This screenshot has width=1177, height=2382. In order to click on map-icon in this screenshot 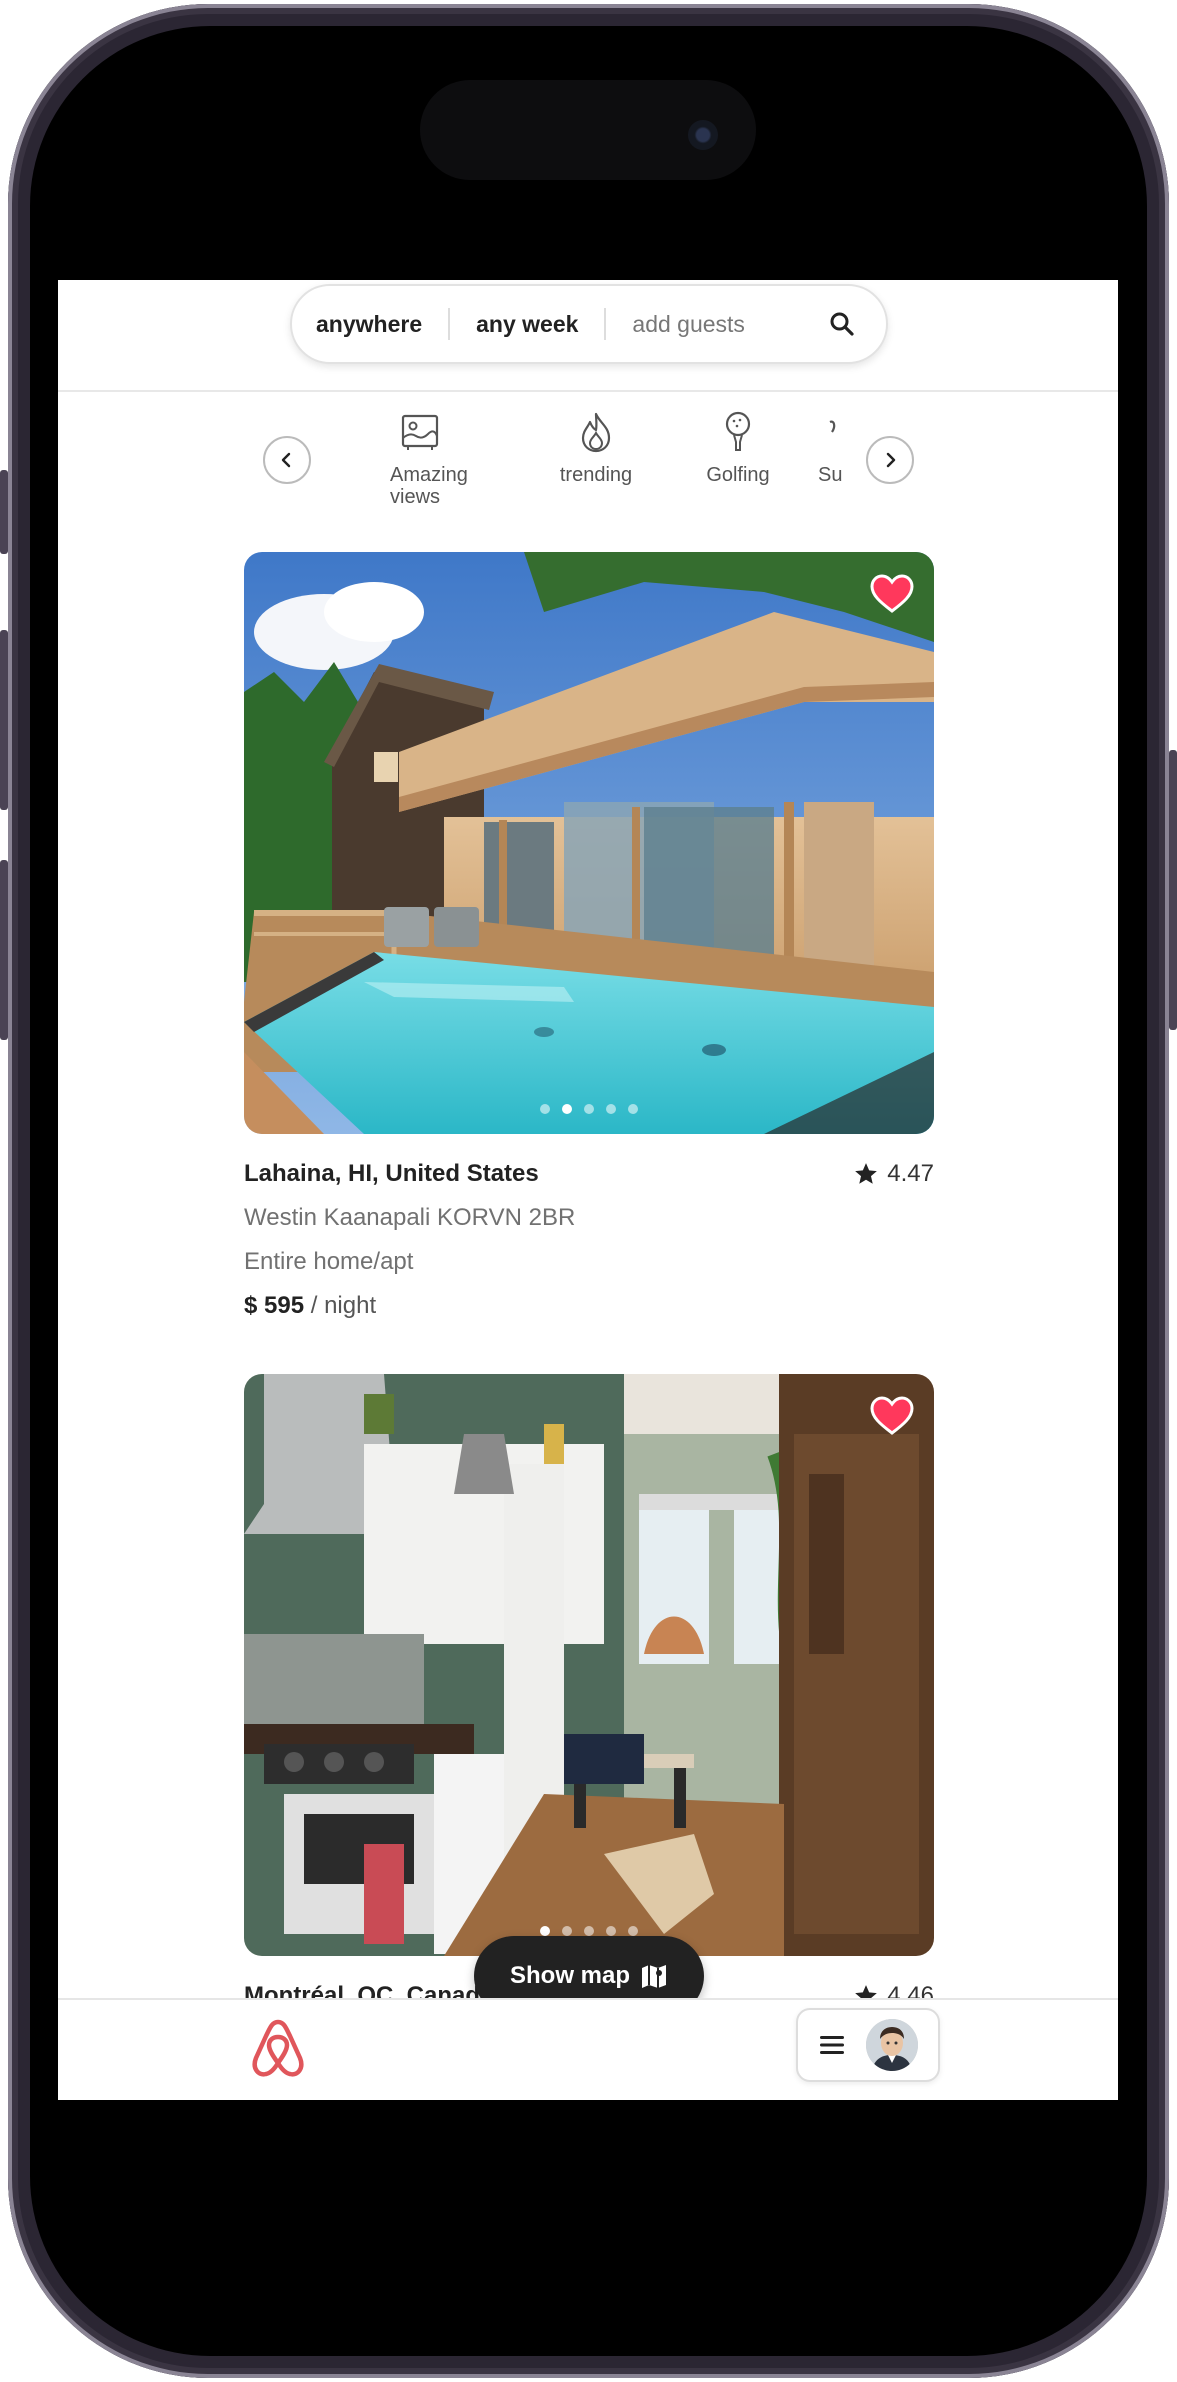, I will do `click(654, 1976)`.